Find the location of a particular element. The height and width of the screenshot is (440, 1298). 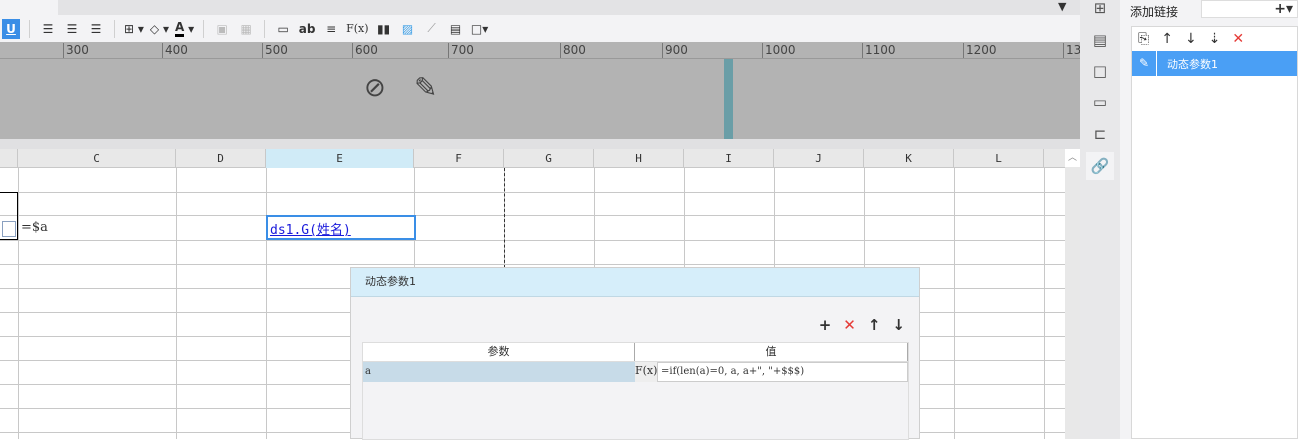

column-header-d: D is located at coordinates (221, 158).